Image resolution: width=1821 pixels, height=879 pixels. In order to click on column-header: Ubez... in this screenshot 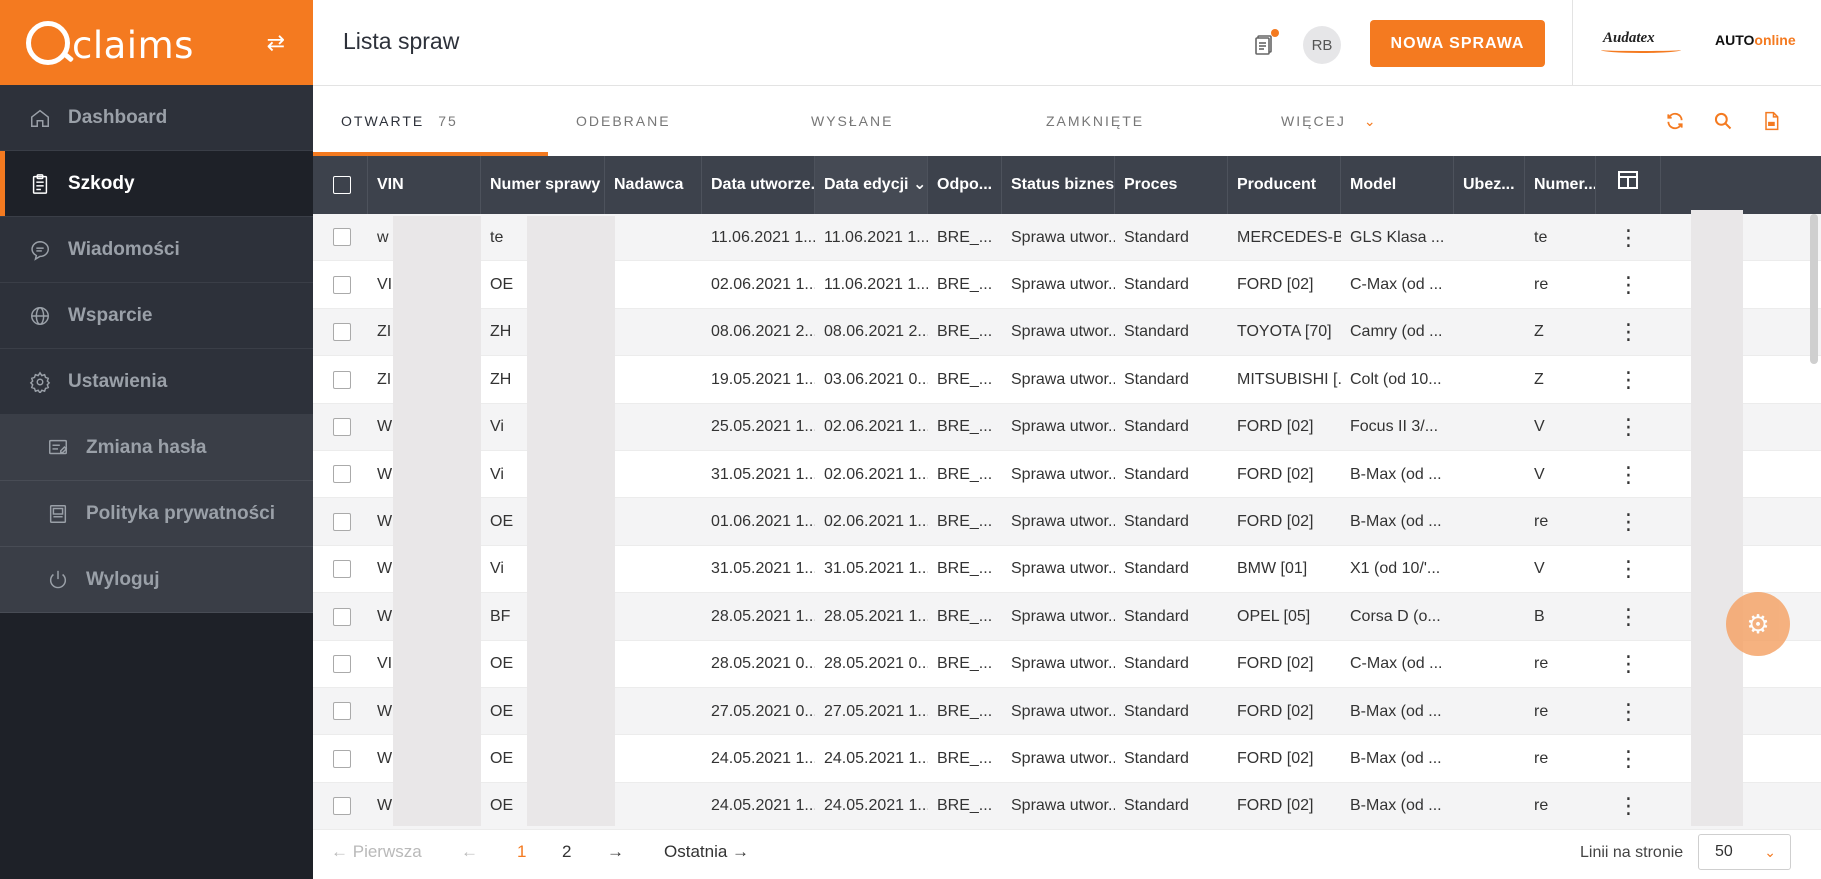, I will do `click(1489, 185)`.